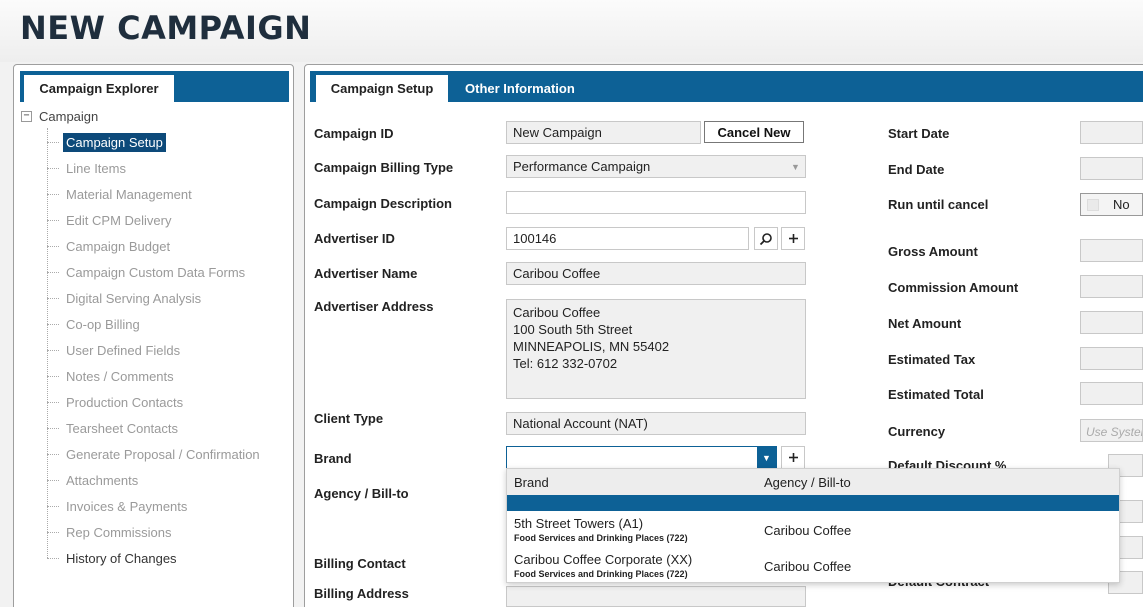 The height and width of the screenshot is (607, 1143). What do you see at coordinates (938, 204) in the screenshot?
I see `run-until-cancel-label: Run until cancel` at bounding box center [938, 204].